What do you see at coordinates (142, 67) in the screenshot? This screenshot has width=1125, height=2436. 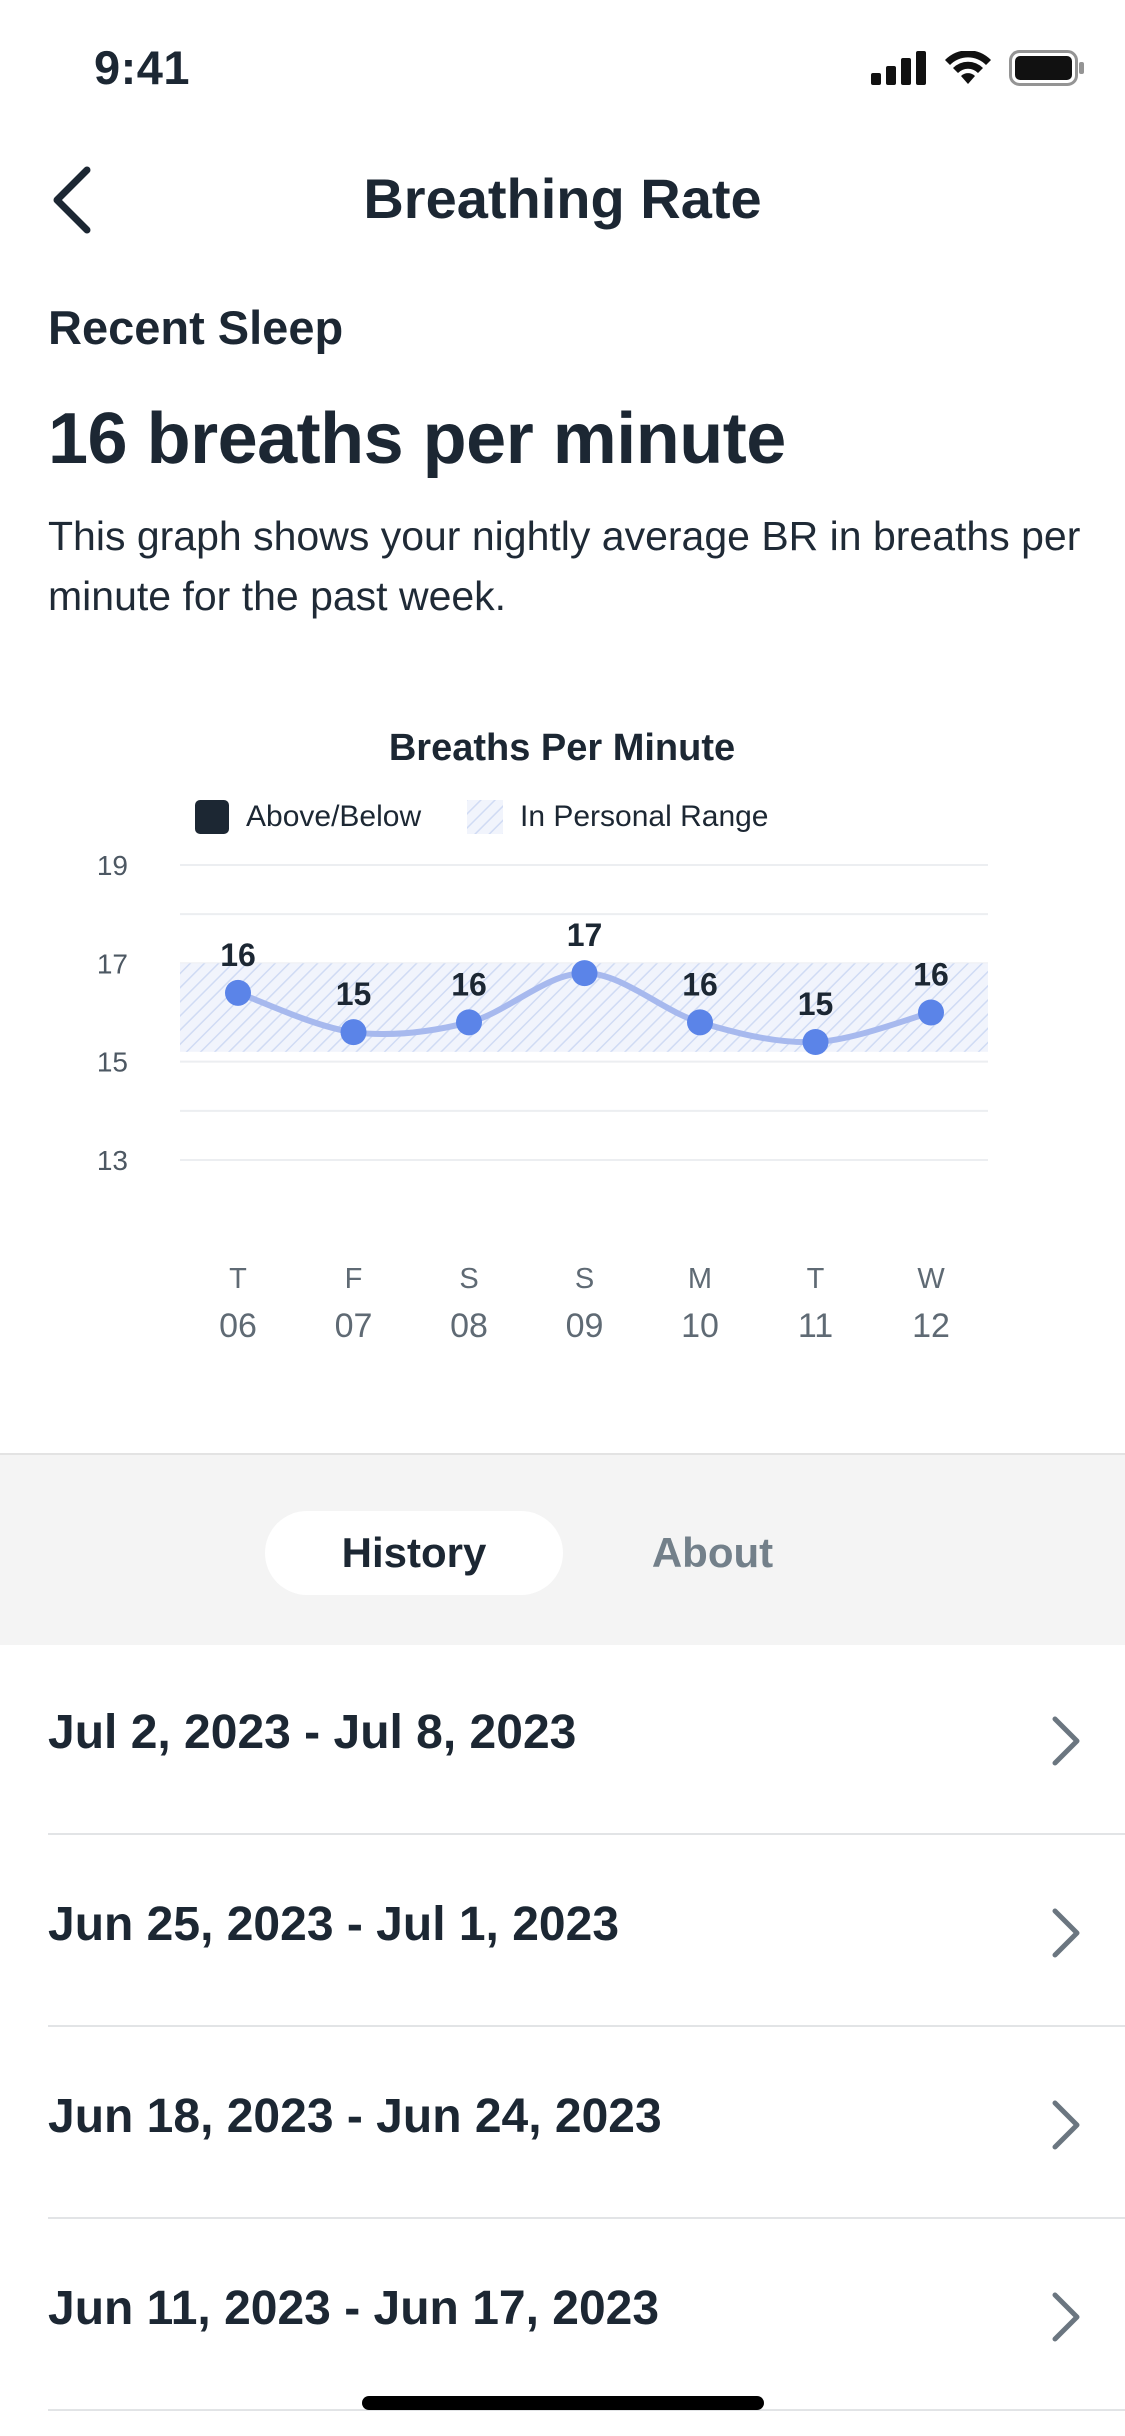 I see `status-time: 9:41` at bounding box center [142, 67].